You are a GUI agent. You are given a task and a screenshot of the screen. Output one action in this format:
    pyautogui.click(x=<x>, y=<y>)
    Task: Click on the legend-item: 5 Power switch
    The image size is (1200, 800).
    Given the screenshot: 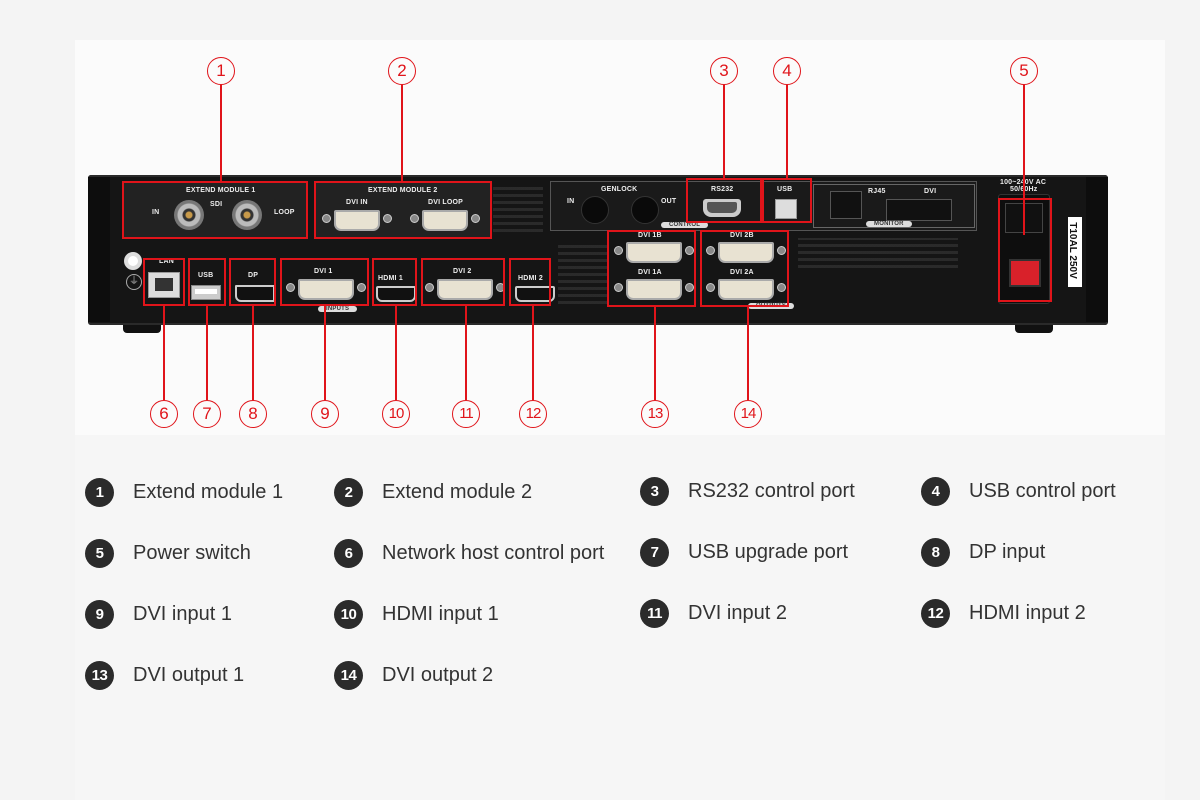 What is the action you would take?
    pyautogui.click(x=168, y=553)
    